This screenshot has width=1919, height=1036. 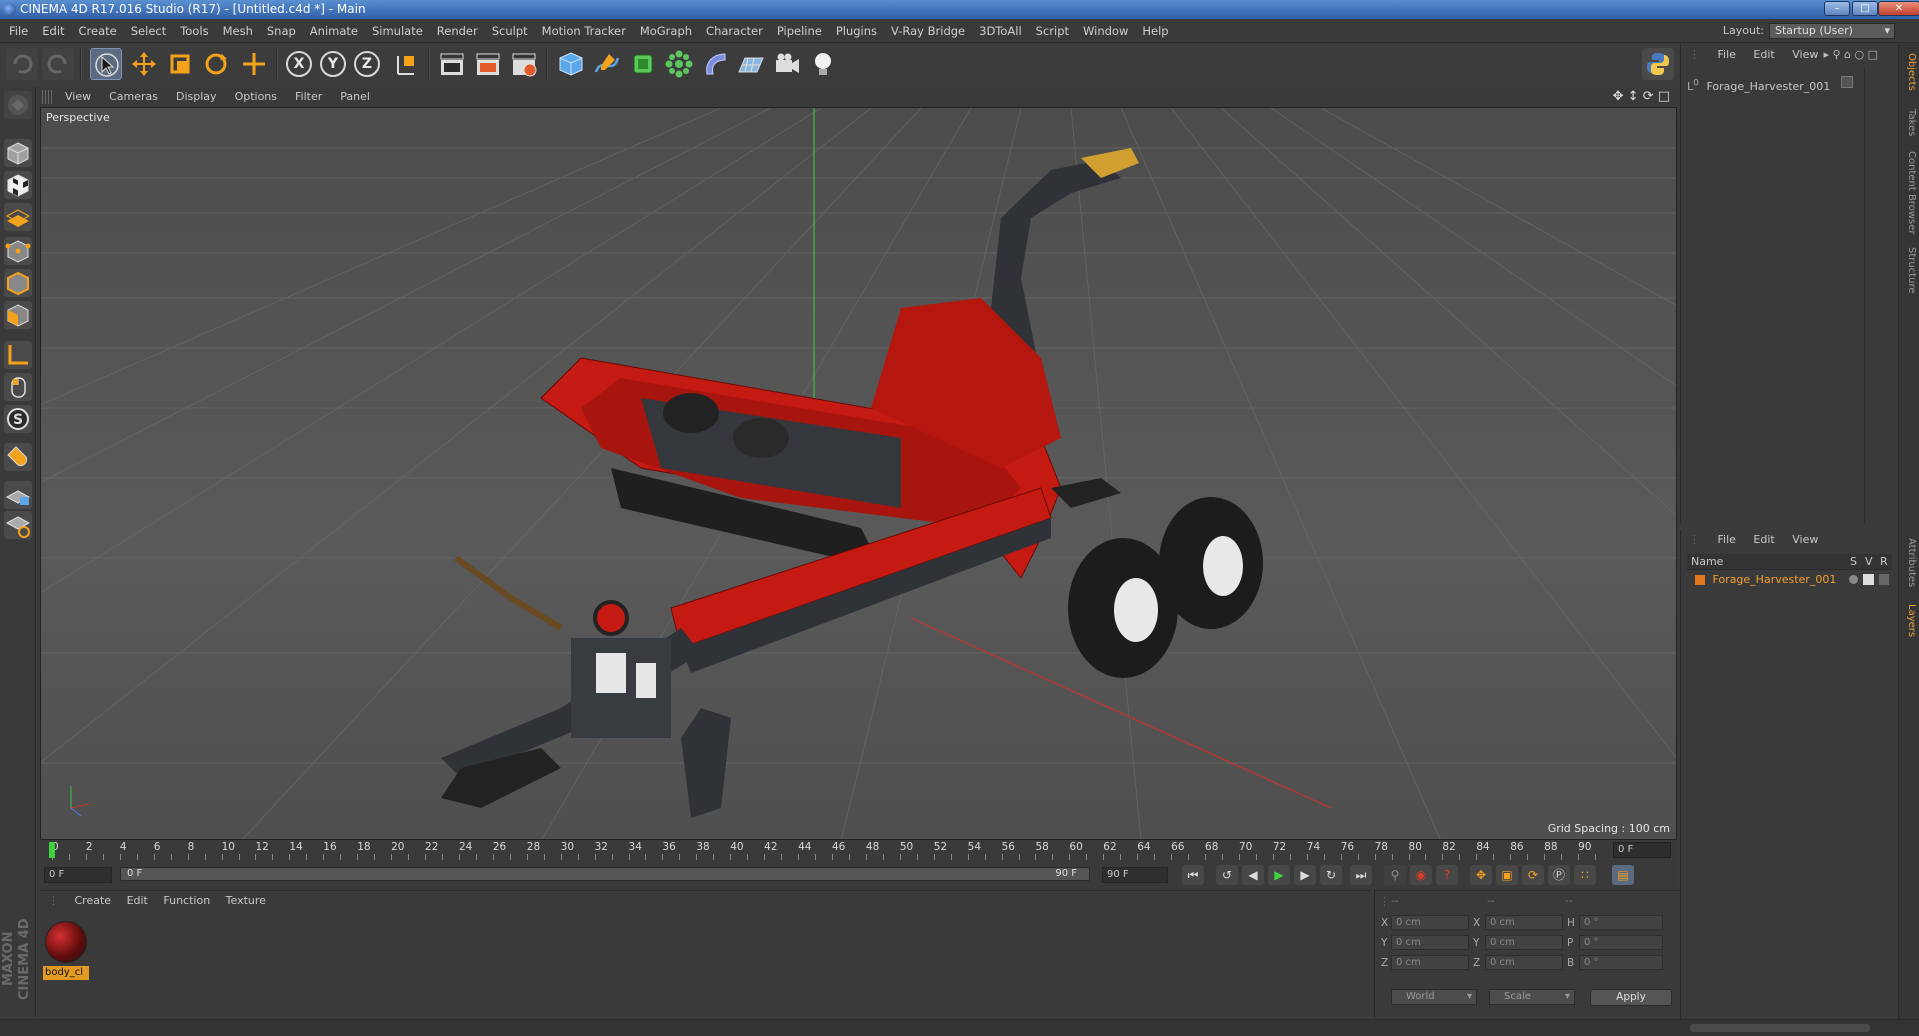 What do you see at coordinates (299, 64) in the screenshot?
I see `x-axis-lock-button: X` at bounding box center [299, 64].